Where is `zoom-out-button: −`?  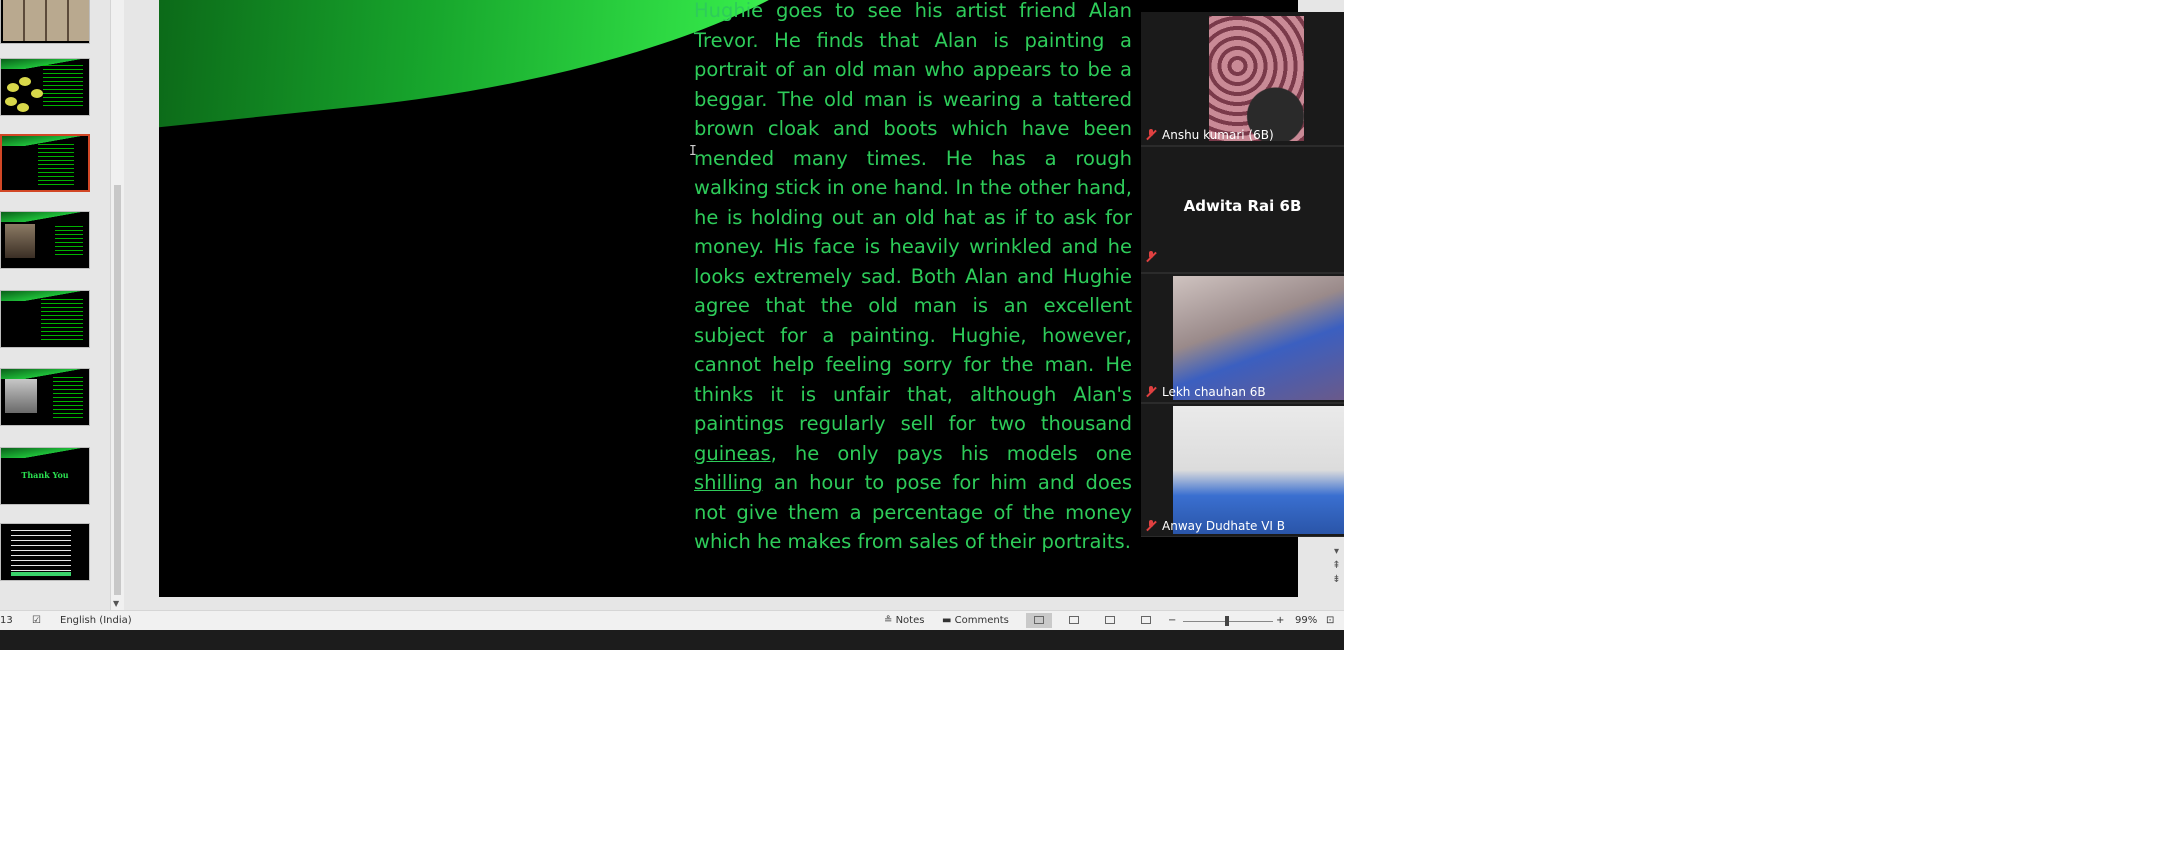
zoom-out-button: − is located at coordinates (1172, 620).